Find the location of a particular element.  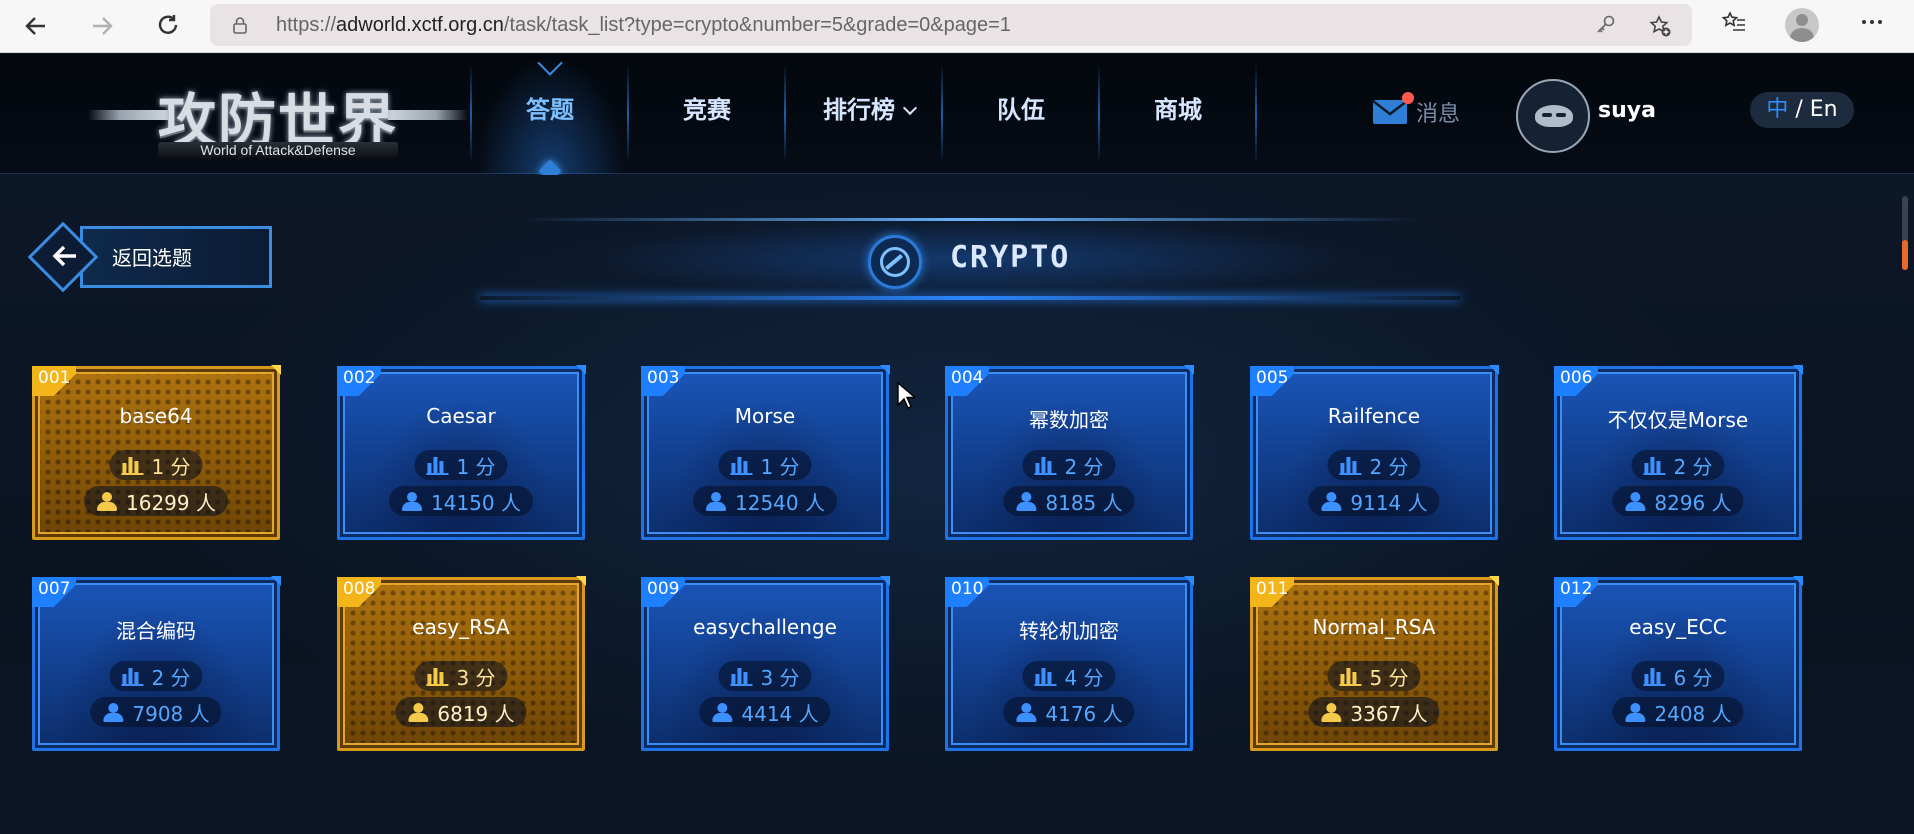

task-number-badge: 003 is located at coordinates (663, 381).